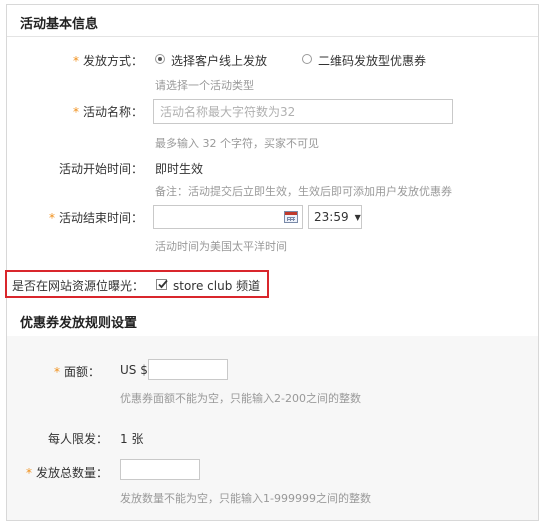 The image size is (543, 525). I want to click on issue-method-radio-online, so click(160, 59).